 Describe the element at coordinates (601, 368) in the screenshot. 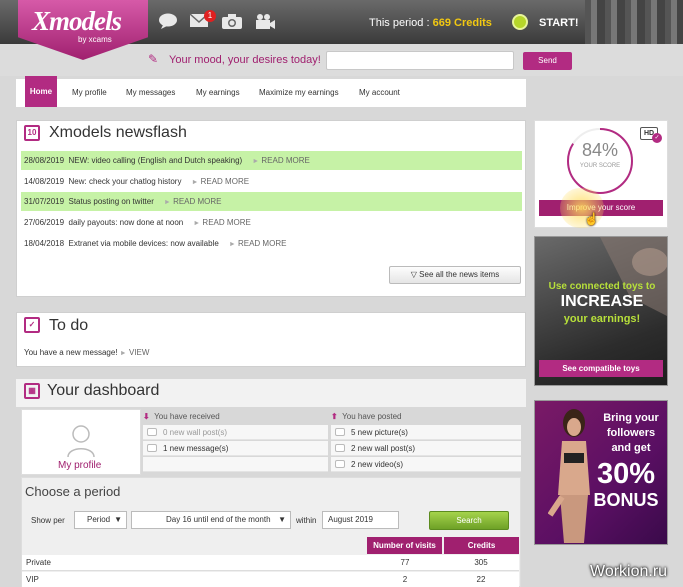

I see `see-compatible-toys-button: See compatible toys` at that location.